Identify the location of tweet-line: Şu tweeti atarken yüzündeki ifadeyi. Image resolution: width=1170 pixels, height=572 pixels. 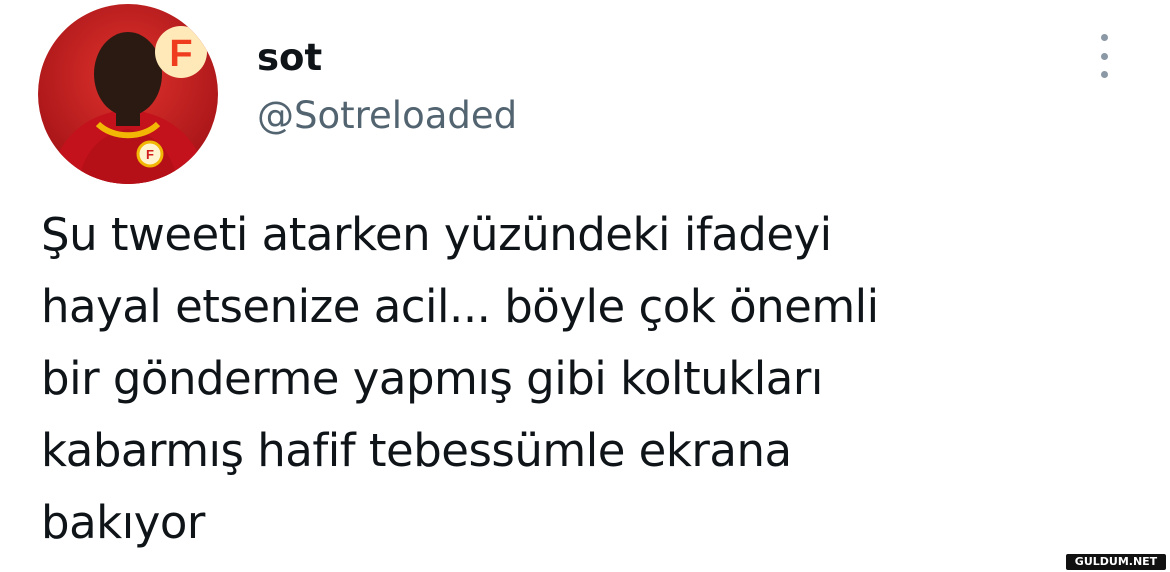
(436, 234).